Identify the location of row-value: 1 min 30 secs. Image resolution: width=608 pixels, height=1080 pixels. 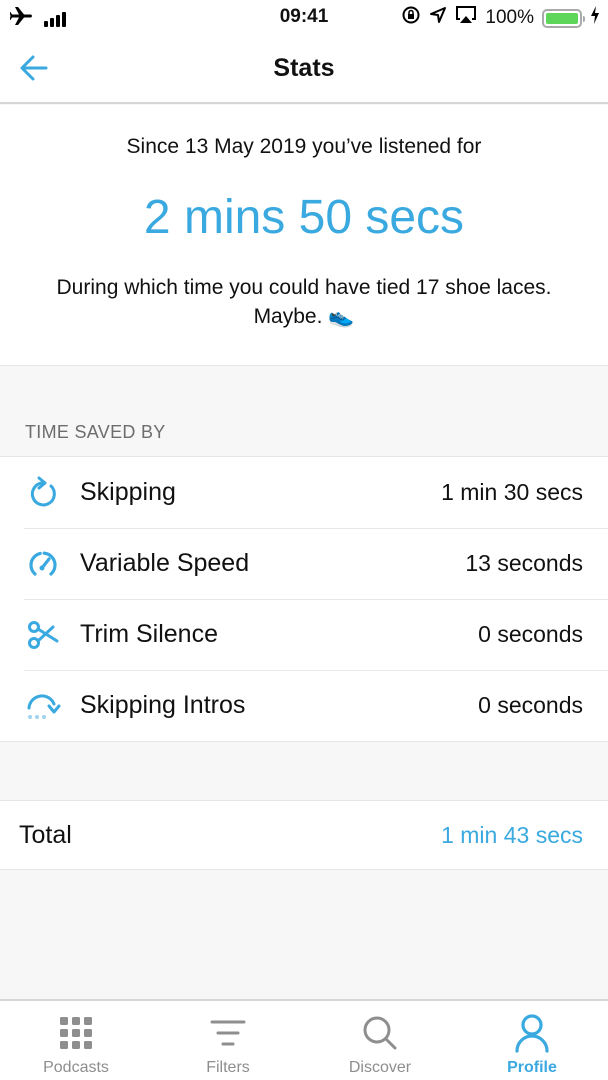
(512, 492).